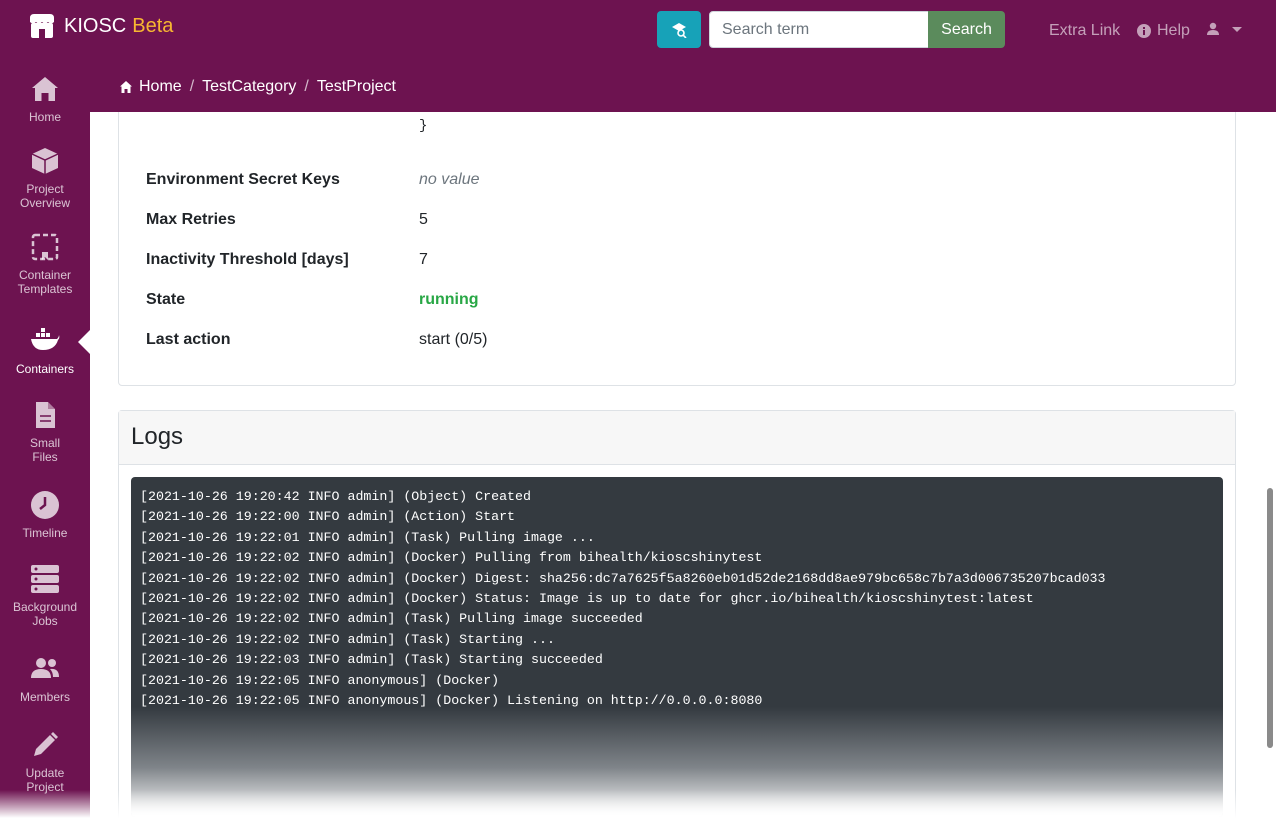  What do you see at coordinates (45, 579) in the screenshot?
I see `server-icon` at bounding box center [45, 579].